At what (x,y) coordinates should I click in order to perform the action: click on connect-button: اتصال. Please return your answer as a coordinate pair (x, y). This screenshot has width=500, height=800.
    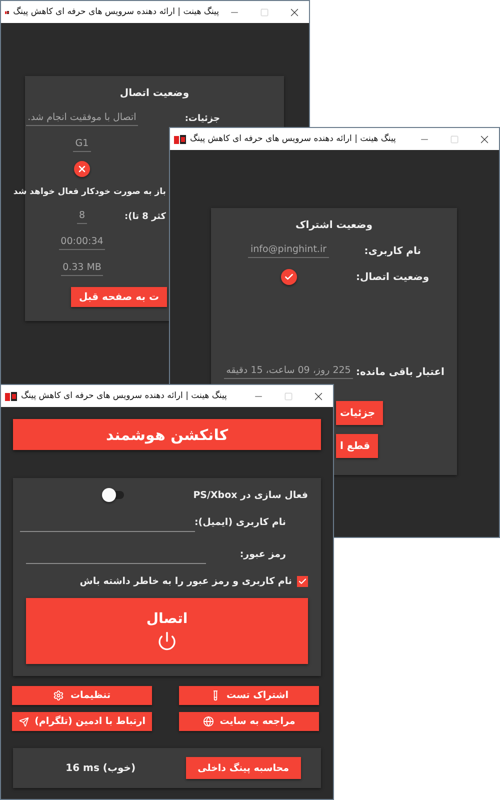
    Looking at the image, I should click on (167, 631).